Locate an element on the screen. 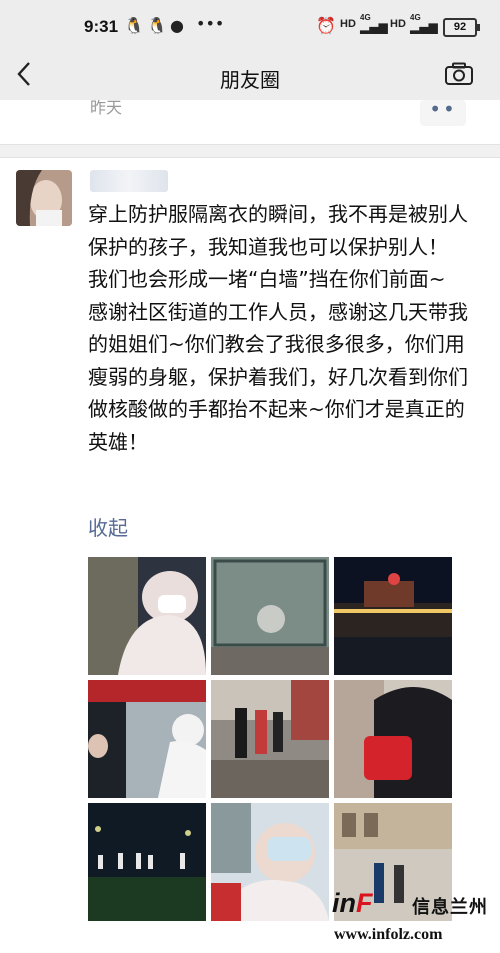 This screenshot has width=500, height=953. avatar is located at coordinates (44, 198).